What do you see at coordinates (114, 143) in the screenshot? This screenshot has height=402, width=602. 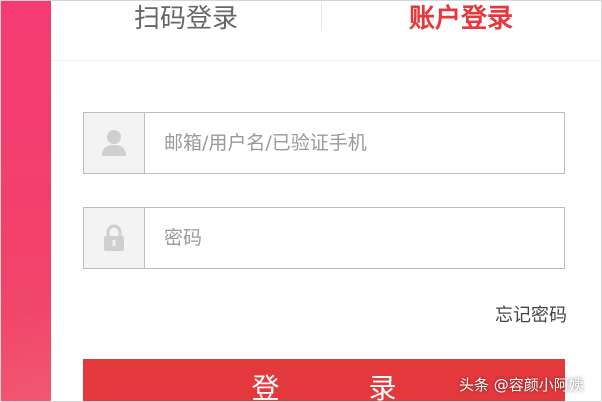 I see `user-icon` at bounding box center [114, 143].